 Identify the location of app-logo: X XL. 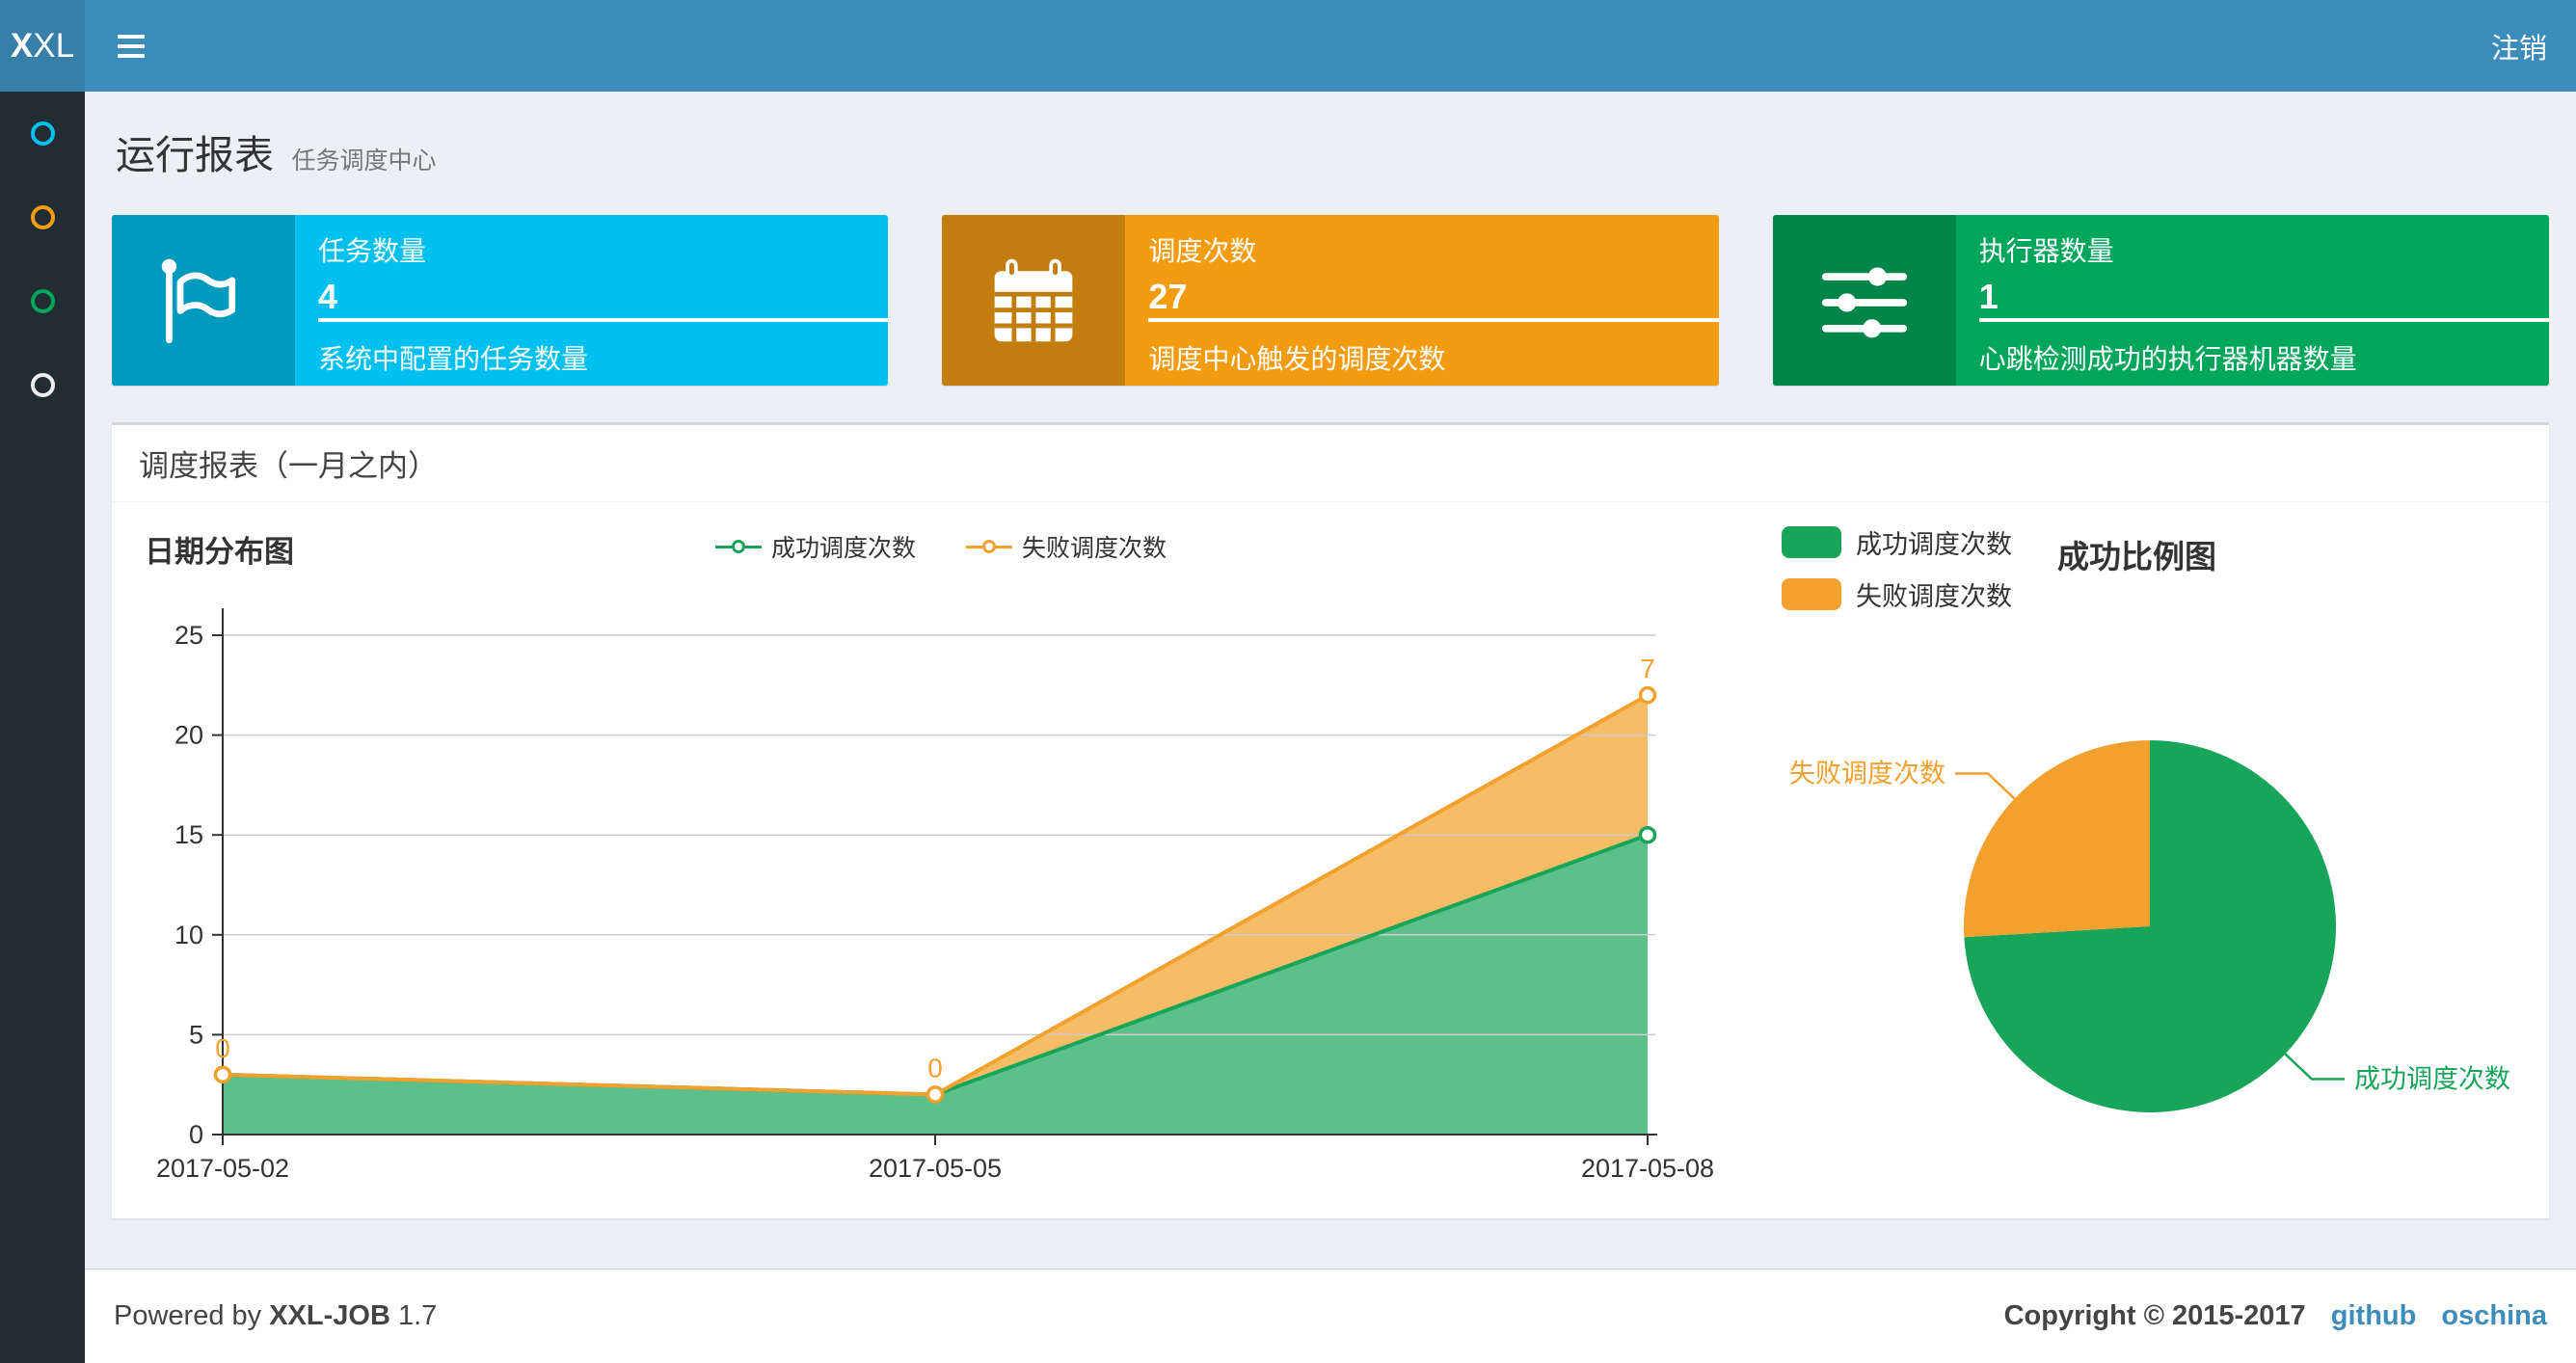
(42, 46).